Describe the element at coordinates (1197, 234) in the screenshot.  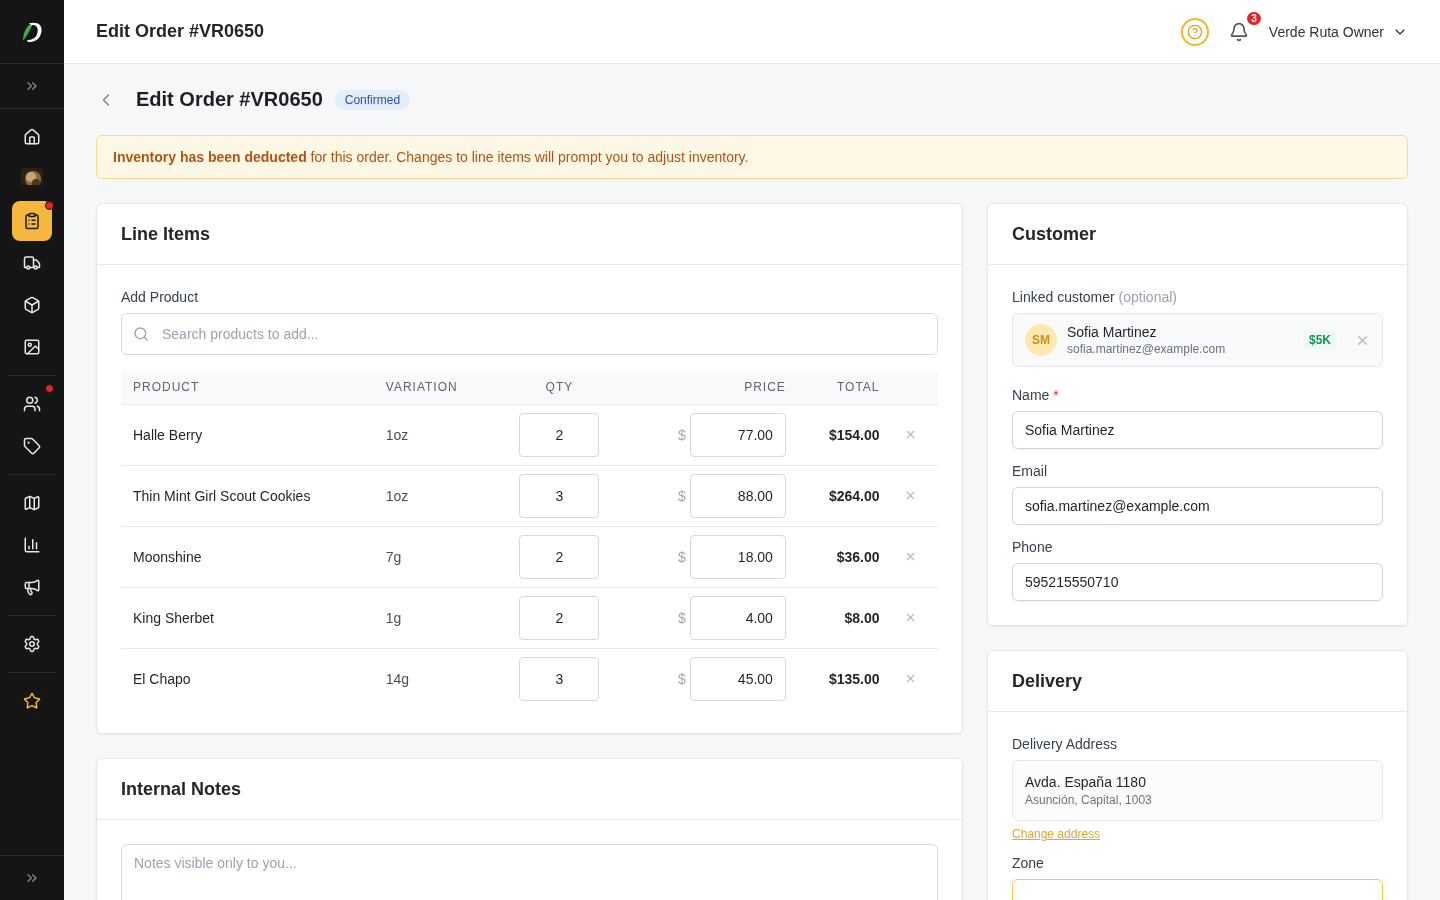
I see `card-title: Customer` at that location.